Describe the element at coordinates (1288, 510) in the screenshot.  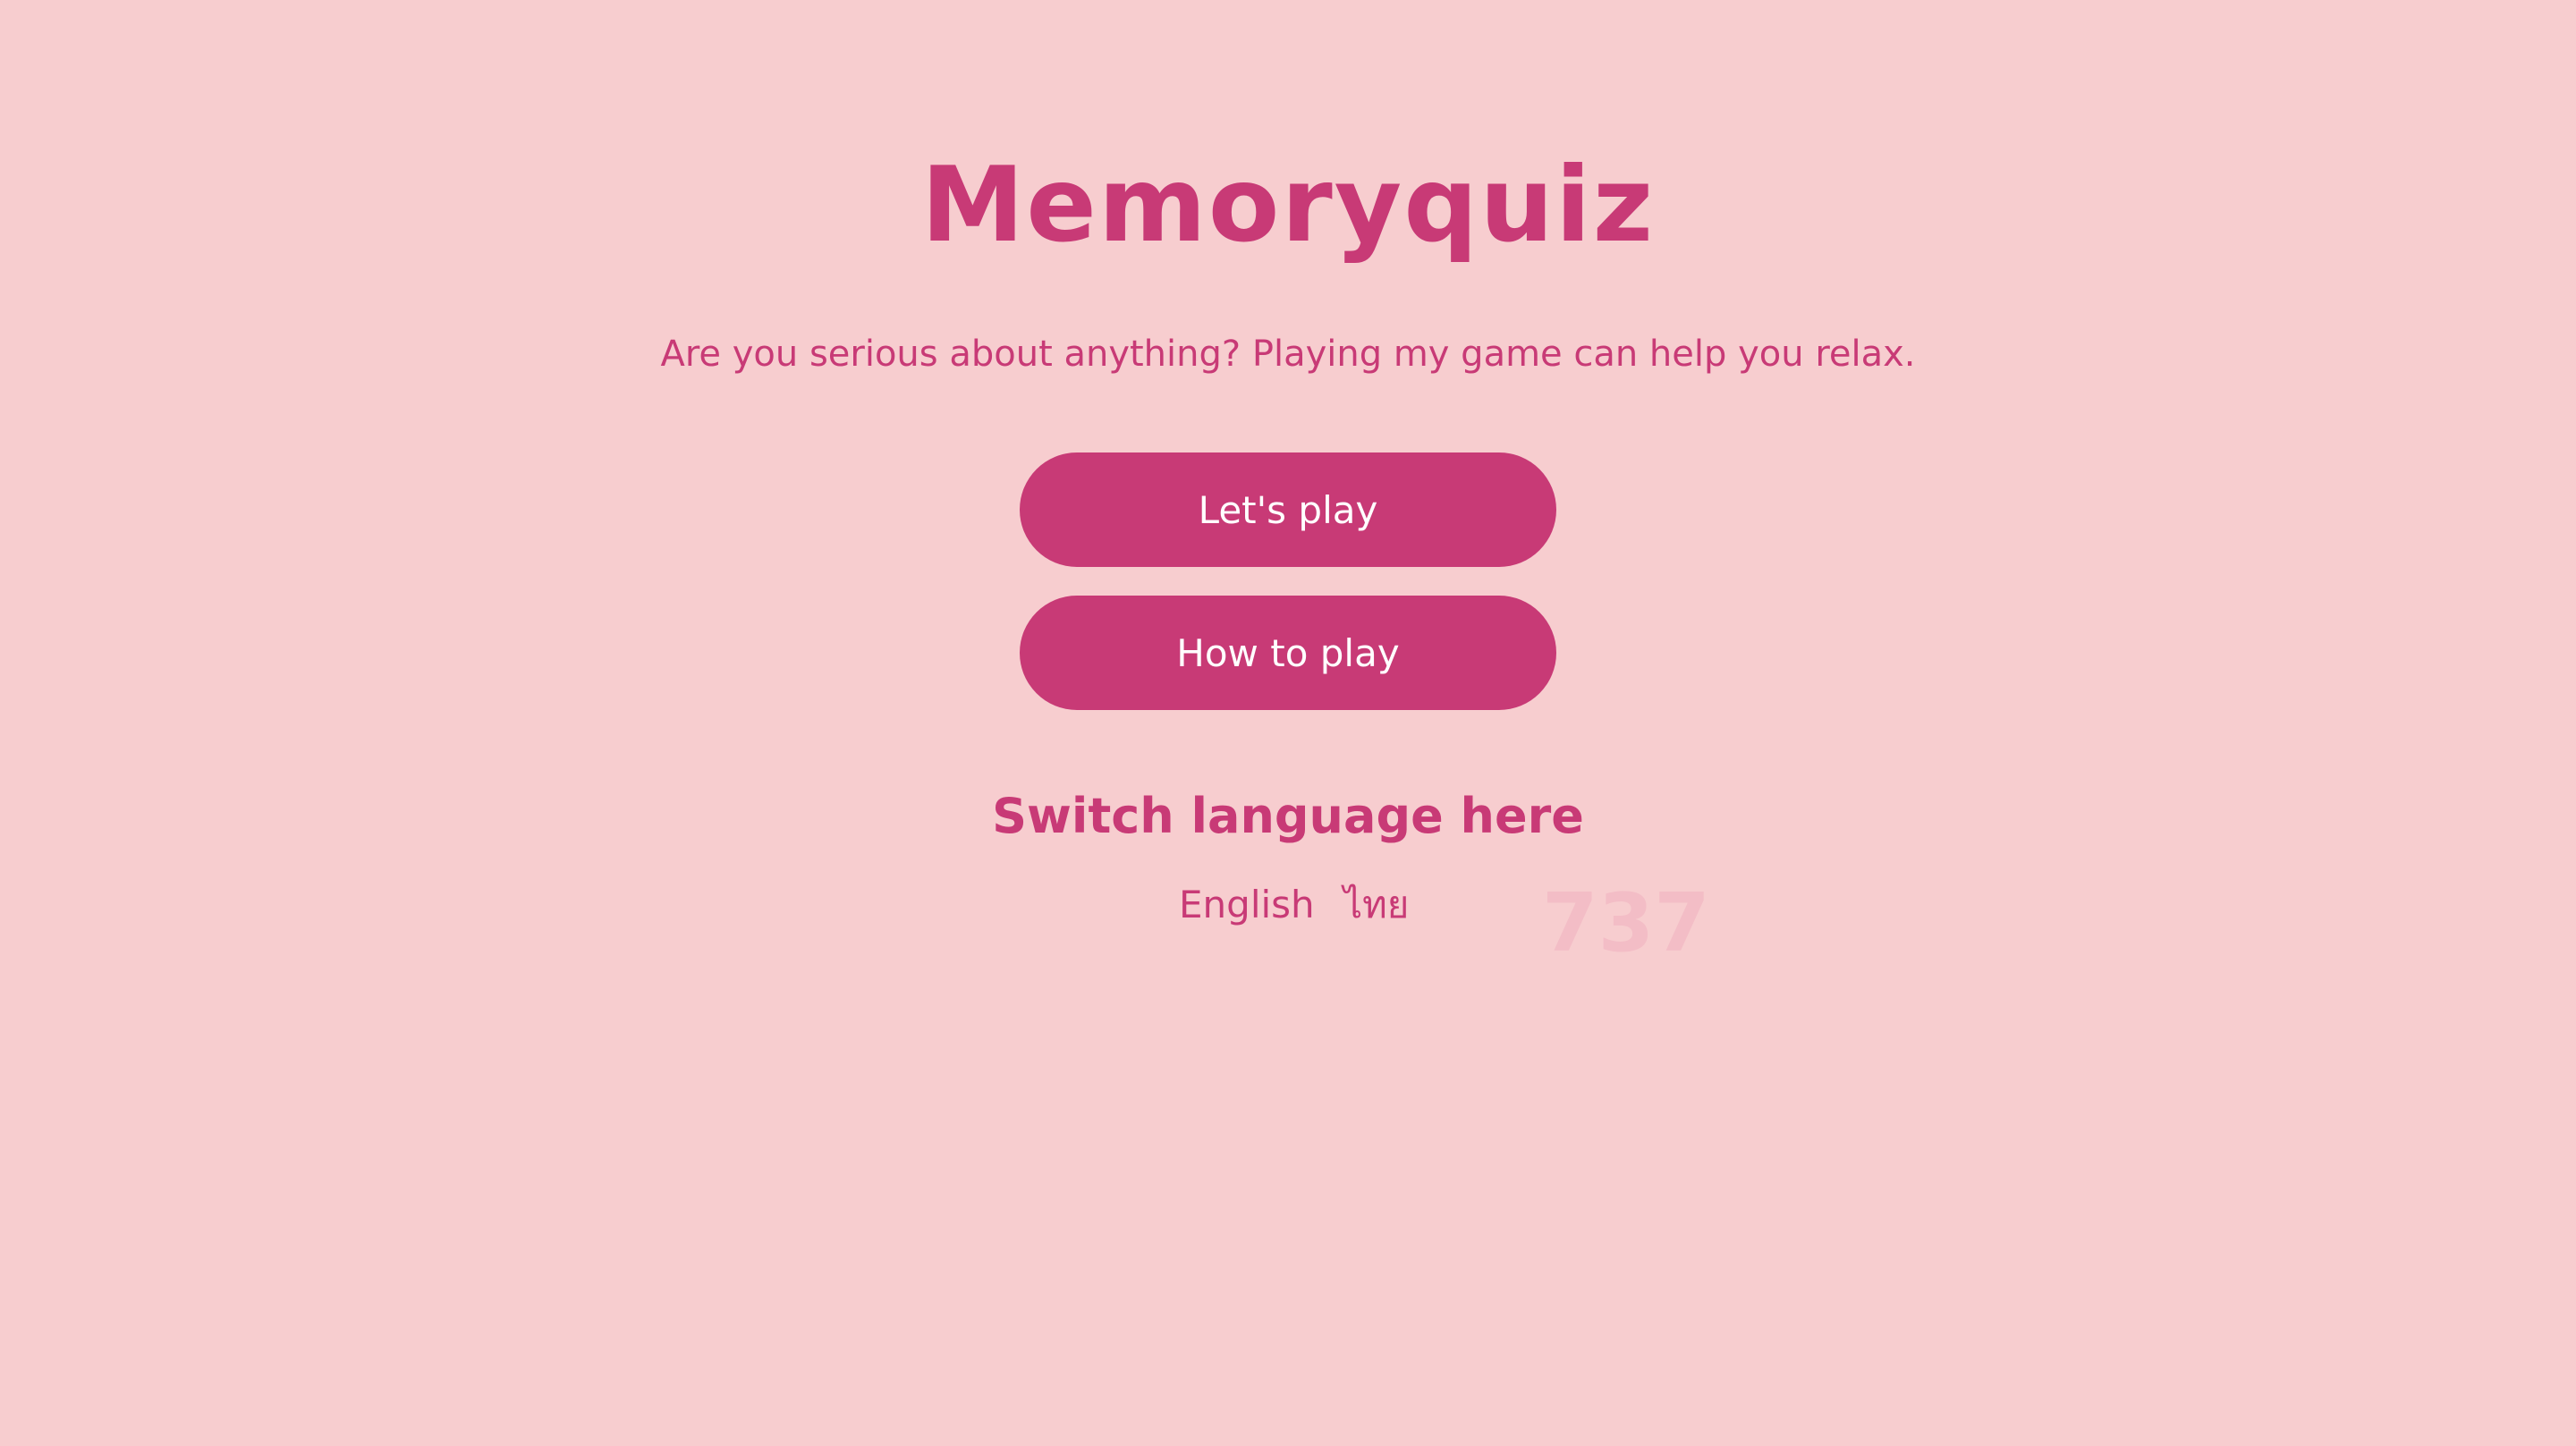
I see `lets-play-button: Let's play` at that location.